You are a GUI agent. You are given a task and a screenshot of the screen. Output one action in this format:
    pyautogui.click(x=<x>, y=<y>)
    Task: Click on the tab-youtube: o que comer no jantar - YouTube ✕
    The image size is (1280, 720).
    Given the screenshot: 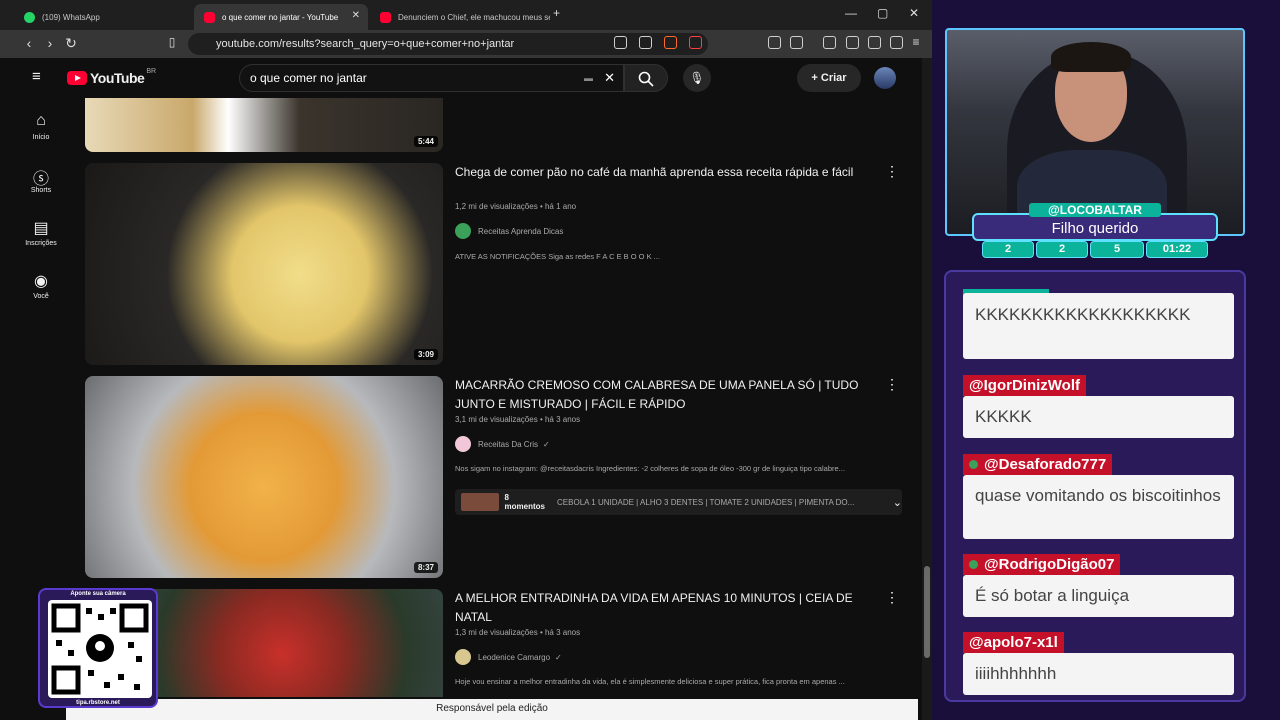 What is the action you would take?
    pyautogui.click(x=281, y=17)
    